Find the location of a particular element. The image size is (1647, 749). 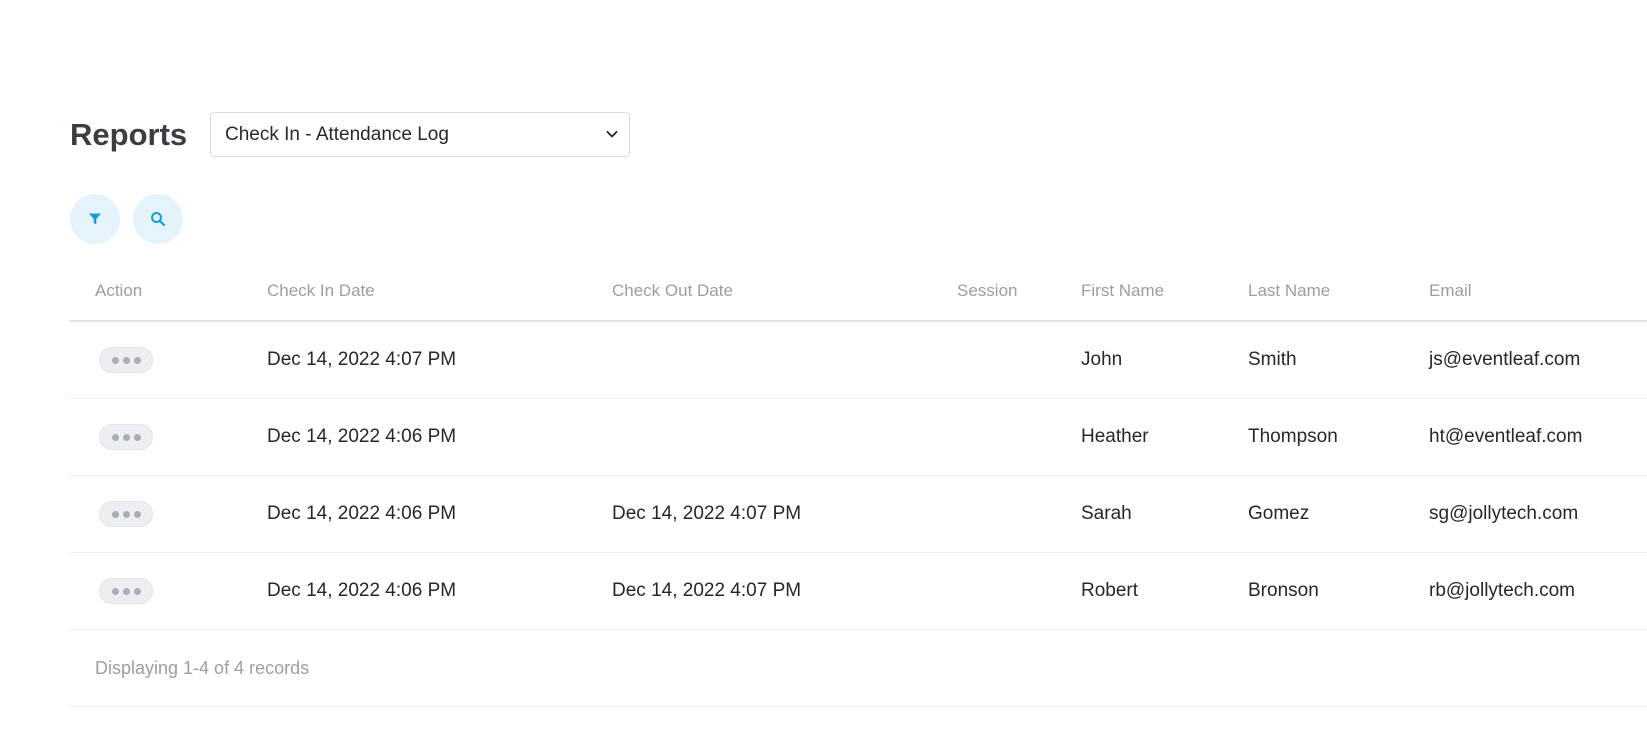

column-header-check-out-date: Check Out Date is located at coordinates (784, 292).